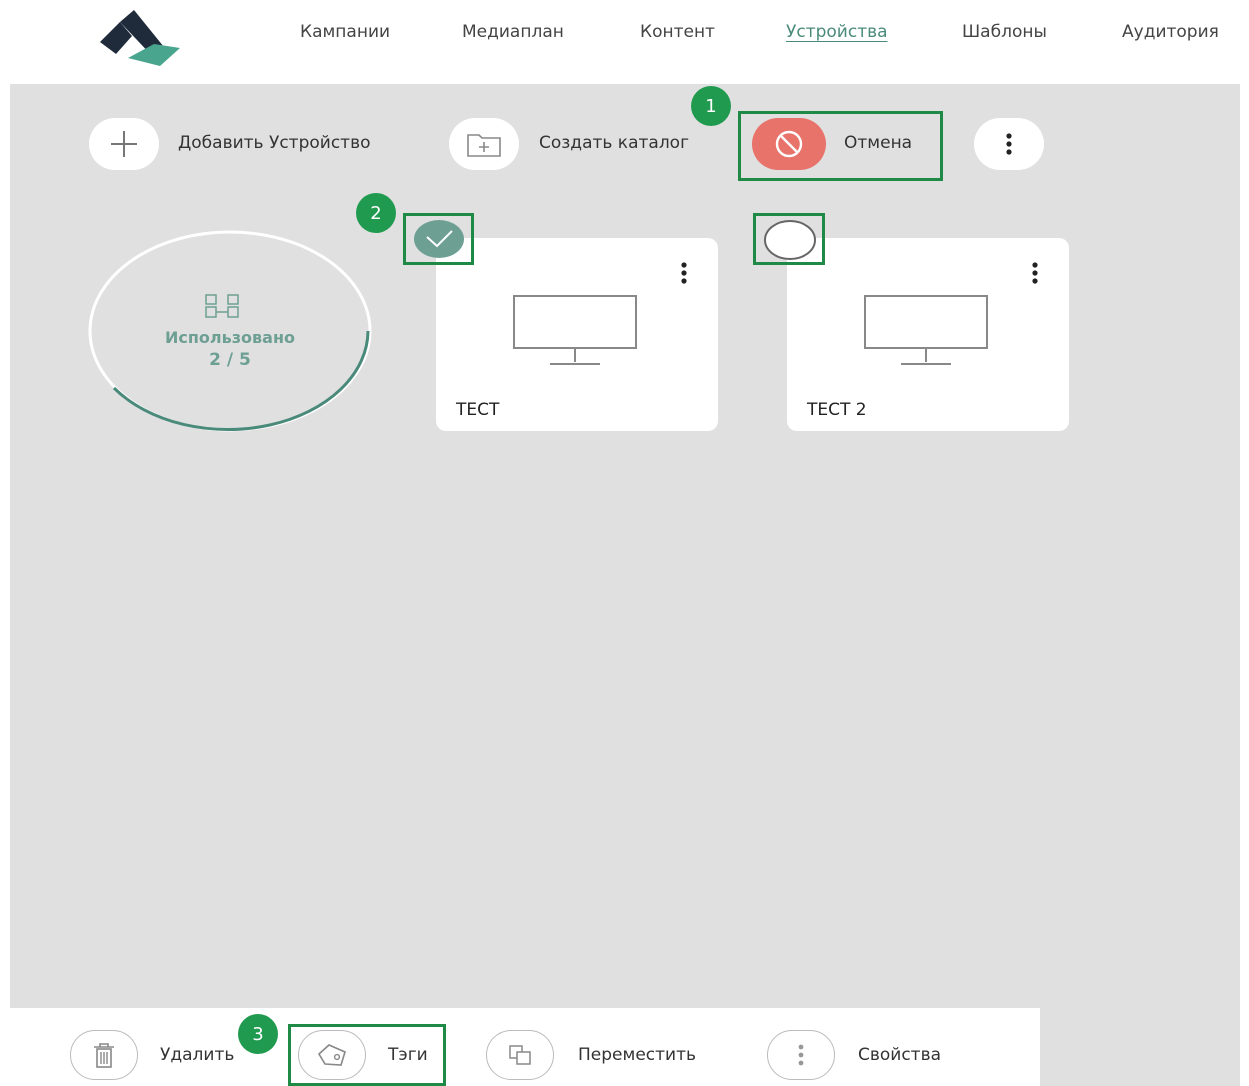  What do you see at coordinates (345, 32) in the screenshot?
I see `nav-campaigns: Кампании` at bounding box center [345, 32].